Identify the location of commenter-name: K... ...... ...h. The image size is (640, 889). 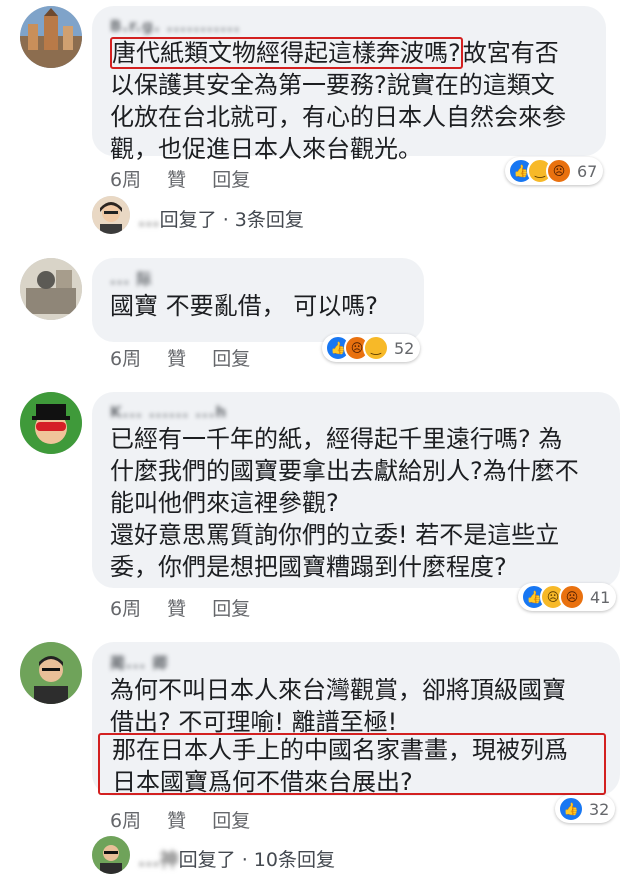
(168, 412).